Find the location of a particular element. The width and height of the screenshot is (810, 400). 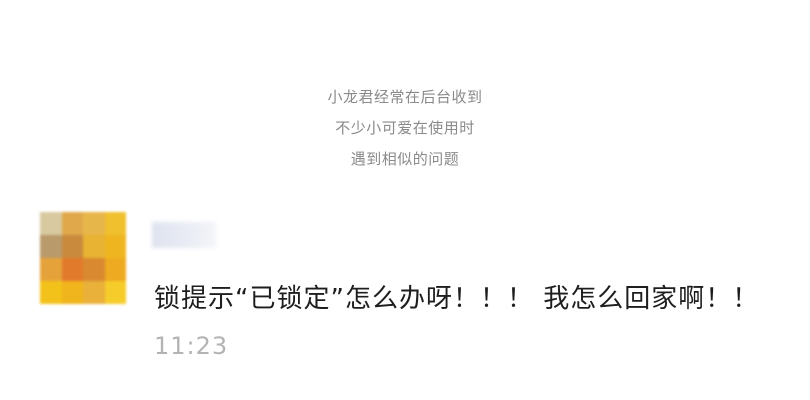

avatar is located at coordinates (83, 258).